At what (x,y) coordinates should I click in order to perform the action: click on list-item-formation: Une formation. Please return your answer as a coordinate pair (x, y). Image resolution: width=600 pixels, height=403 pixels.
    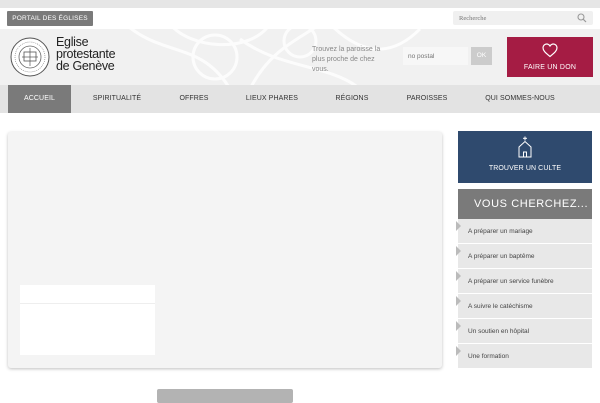
    Looking at the image, I should click on (524, 356).